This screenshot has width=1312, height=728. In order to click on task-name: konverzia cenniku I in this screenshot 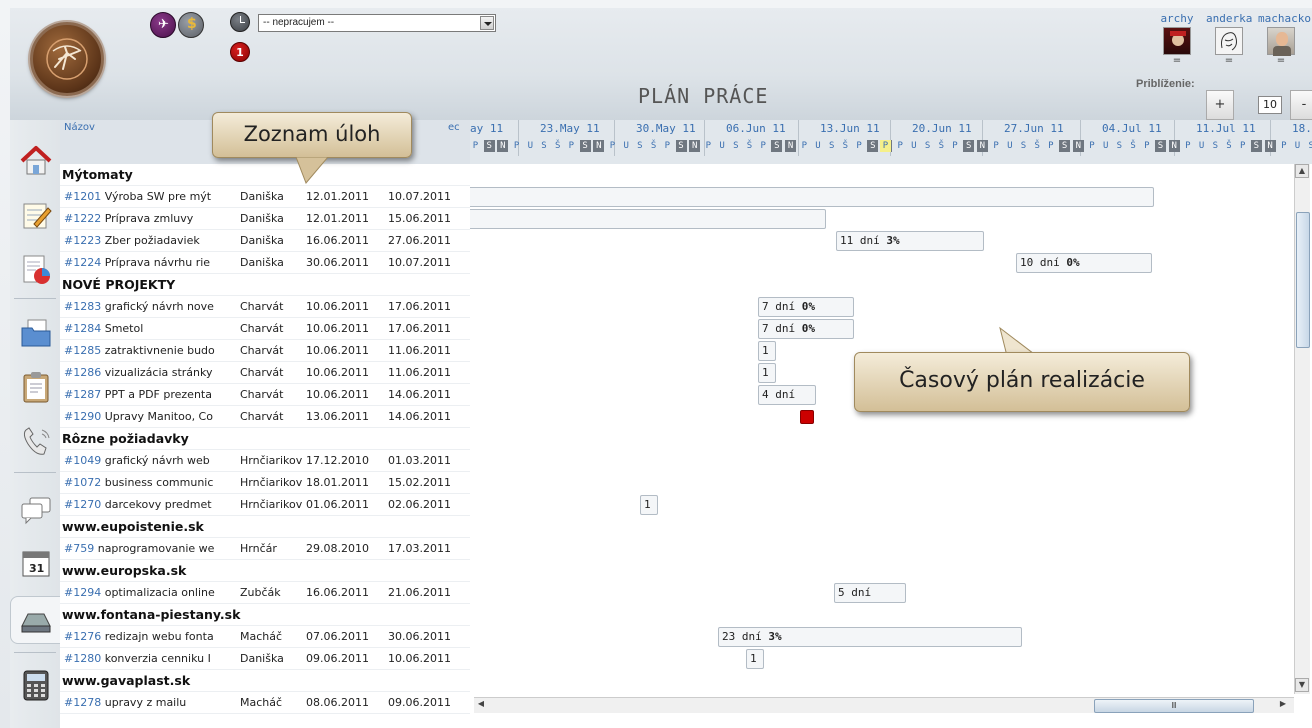, I will do `click(158, 658)`.